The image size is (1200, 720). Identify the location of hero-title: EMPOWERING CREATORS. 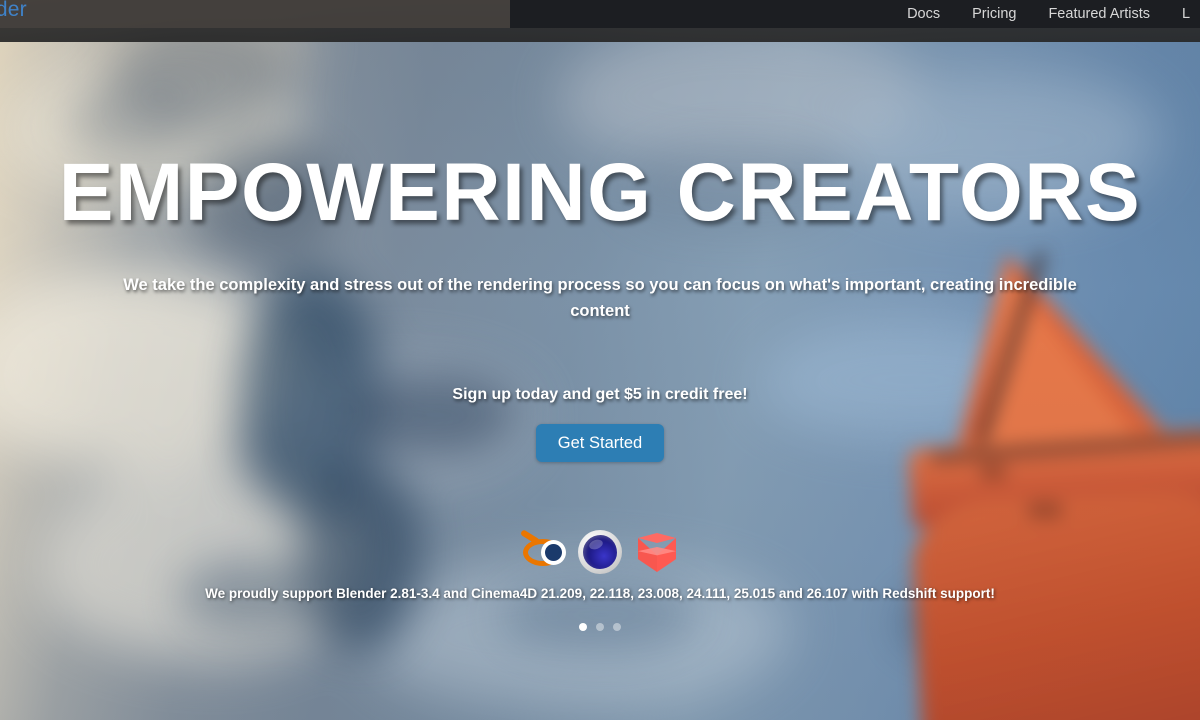
(600, 192).